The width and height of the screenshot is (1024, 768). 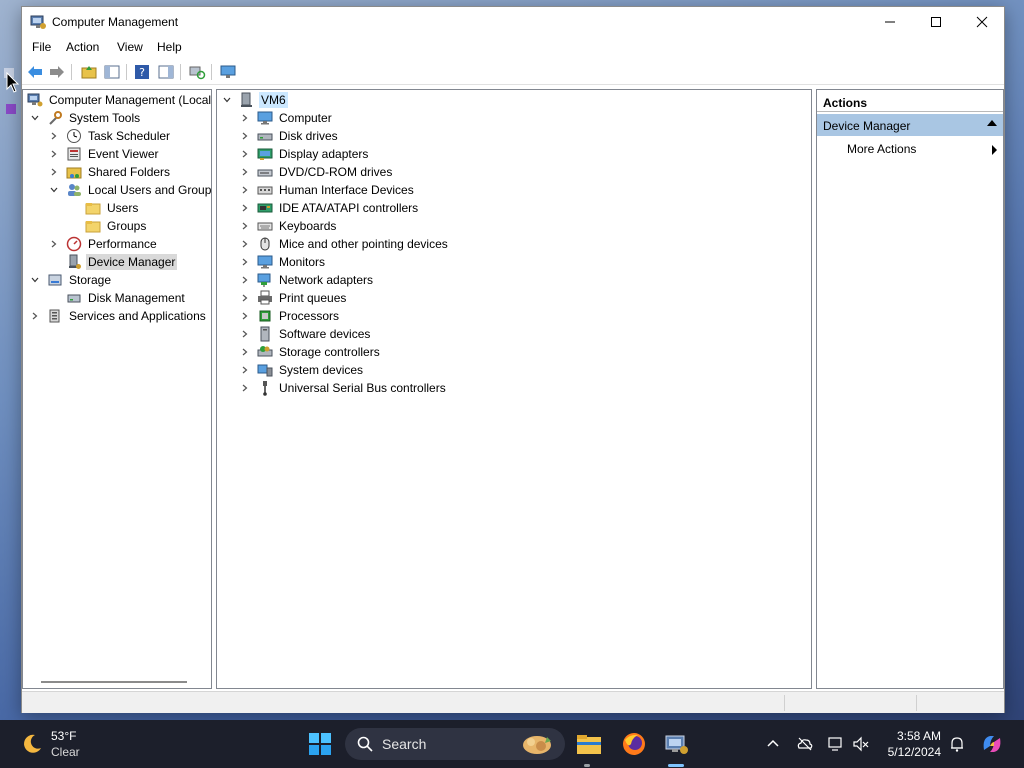 I want to click on forward-arrow-icon, so click(x=57, y=72).